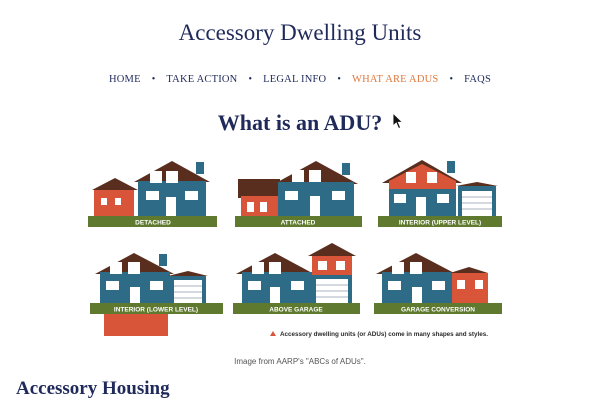  Describe the element at coordinates (294, 79) in the screenshot. I see `nav-legal-info: LEGAL INFO` at that location.